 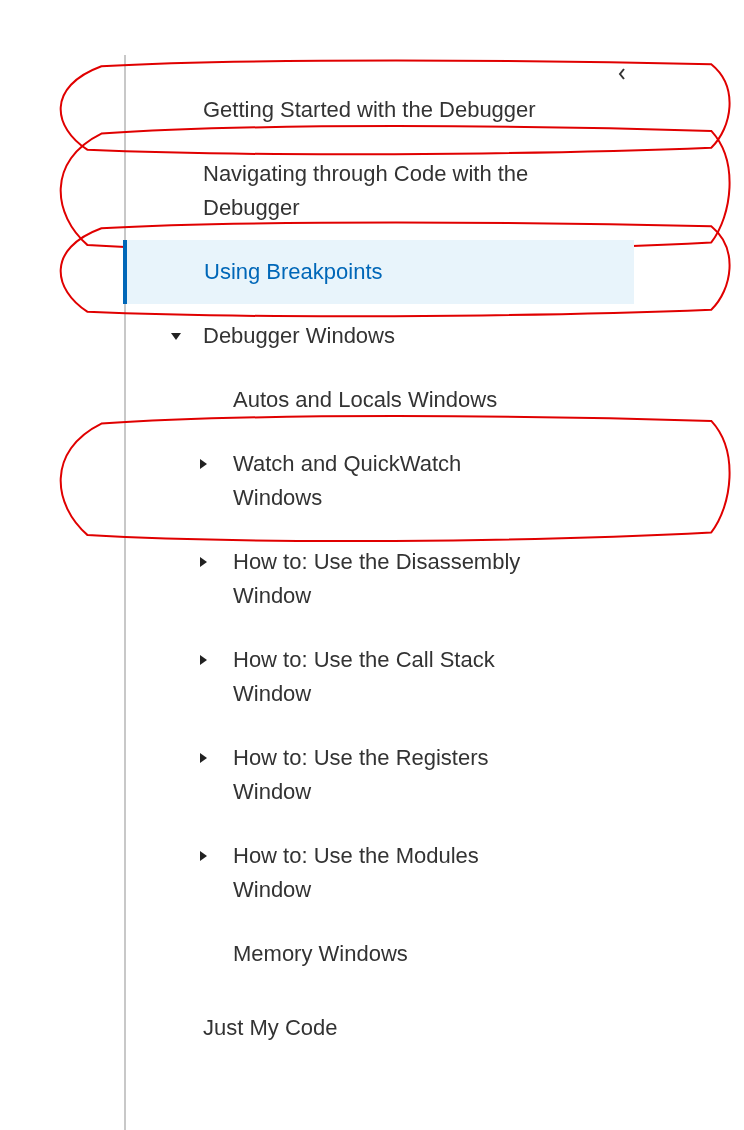 What do you see at coordinates (380, 336) in the screenshot?
I see `nav-link: Debugger Windows` at bounding box center [380, 336].